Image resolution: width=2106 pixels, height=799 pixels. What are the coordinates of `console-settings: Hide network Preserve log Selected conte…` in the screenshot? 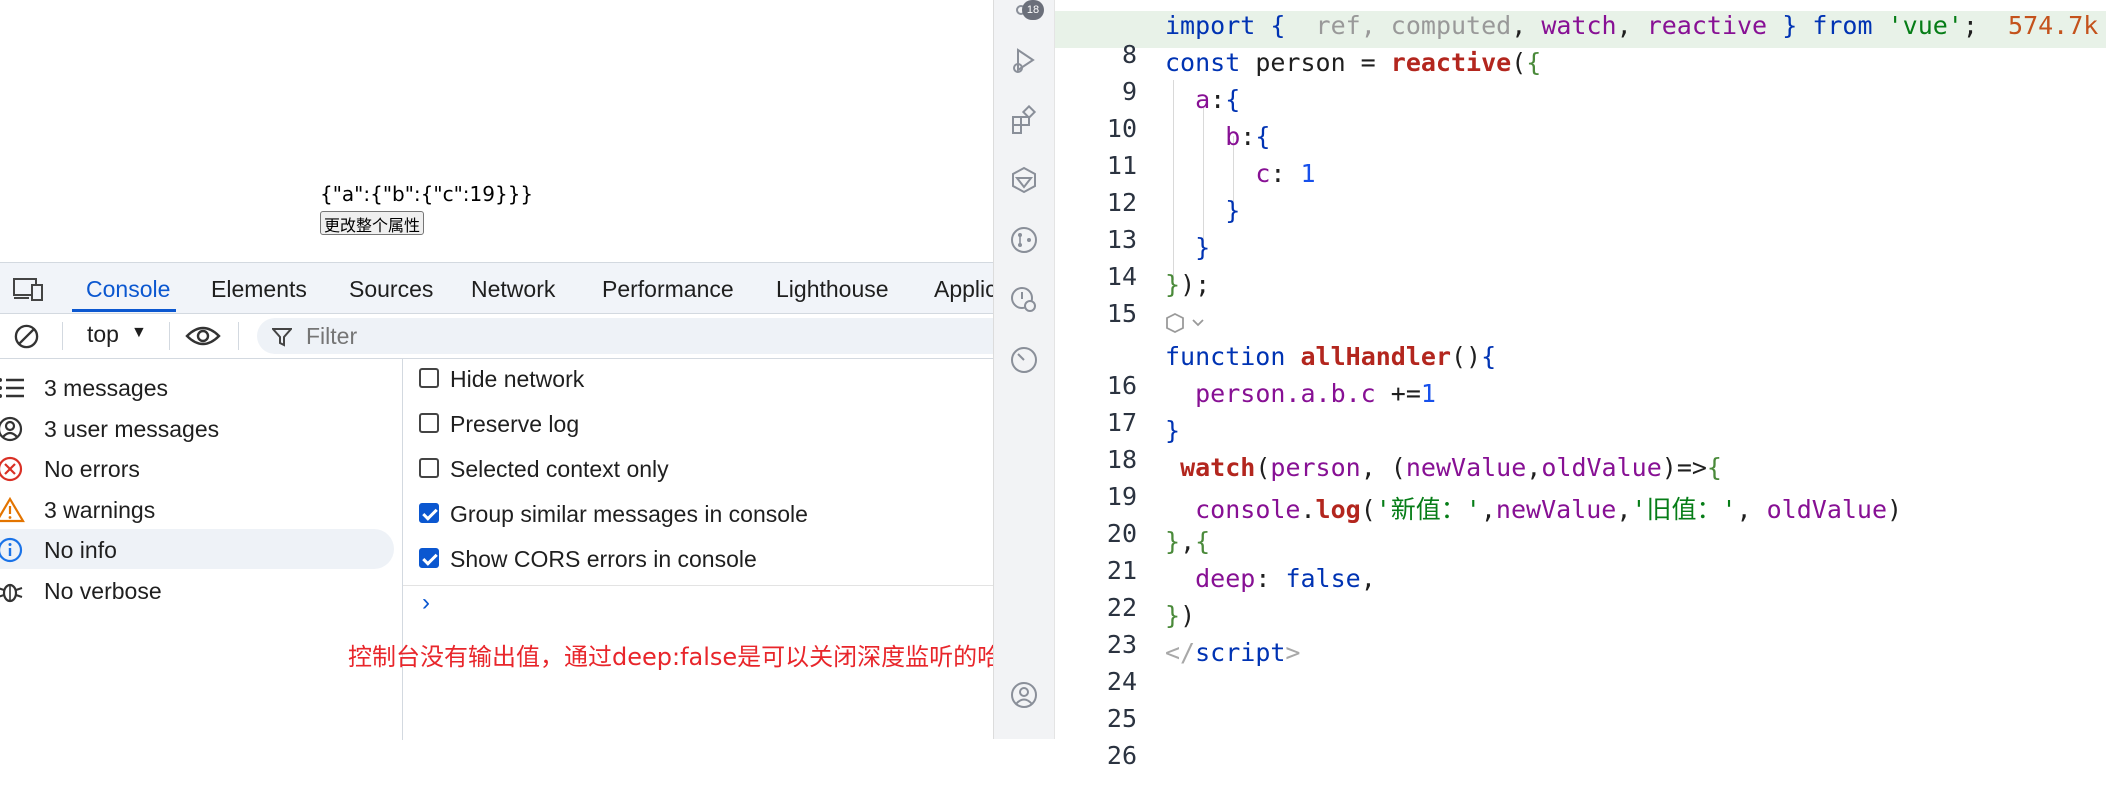 It's located at (698, 472).